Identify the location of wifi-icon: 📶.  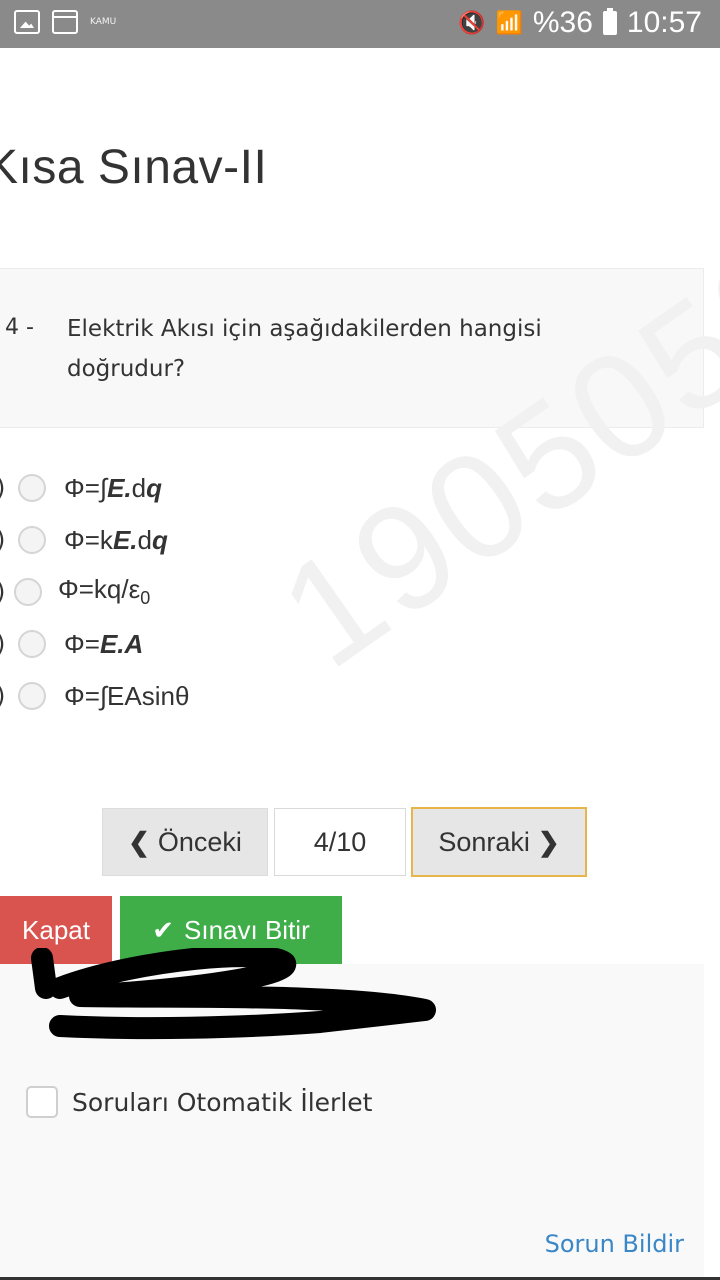
(509, 22).